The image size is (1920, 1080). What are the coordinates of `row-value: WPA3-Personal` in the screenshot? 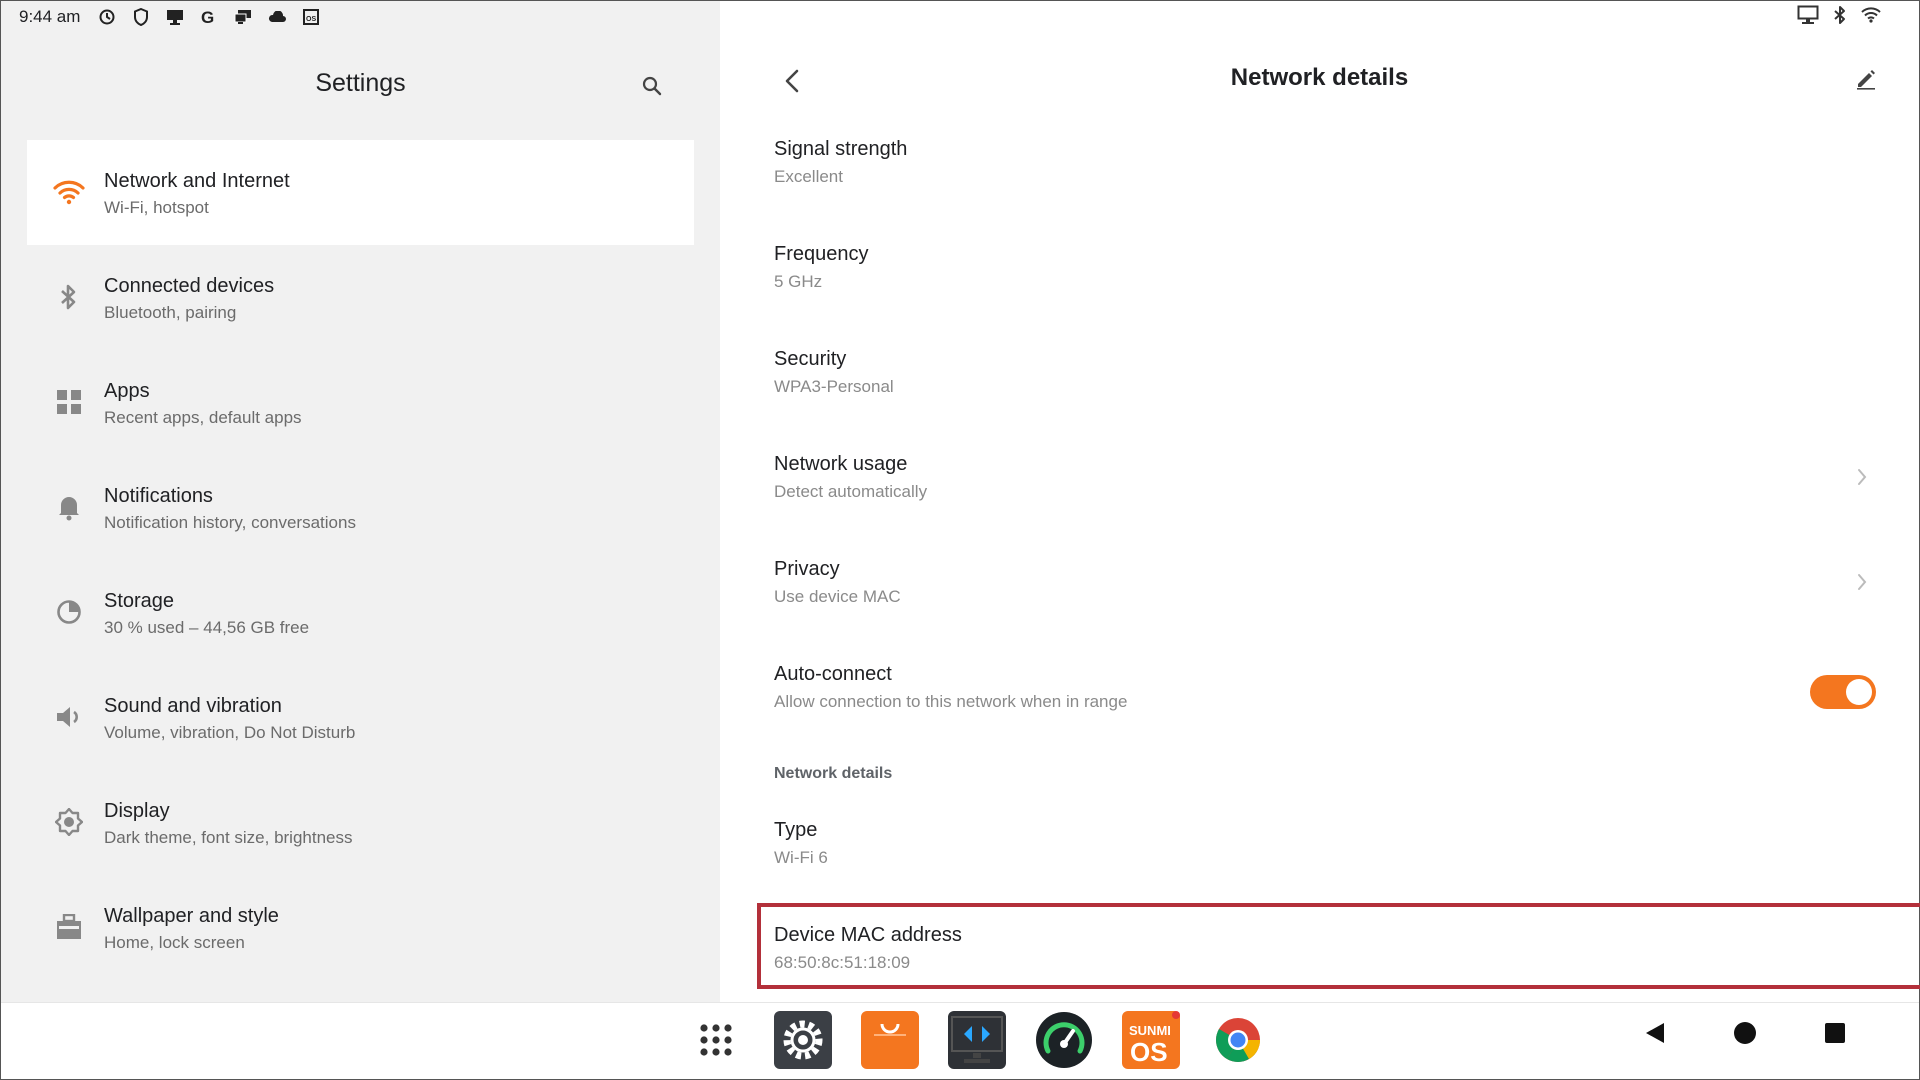 It's located at (834, 386).